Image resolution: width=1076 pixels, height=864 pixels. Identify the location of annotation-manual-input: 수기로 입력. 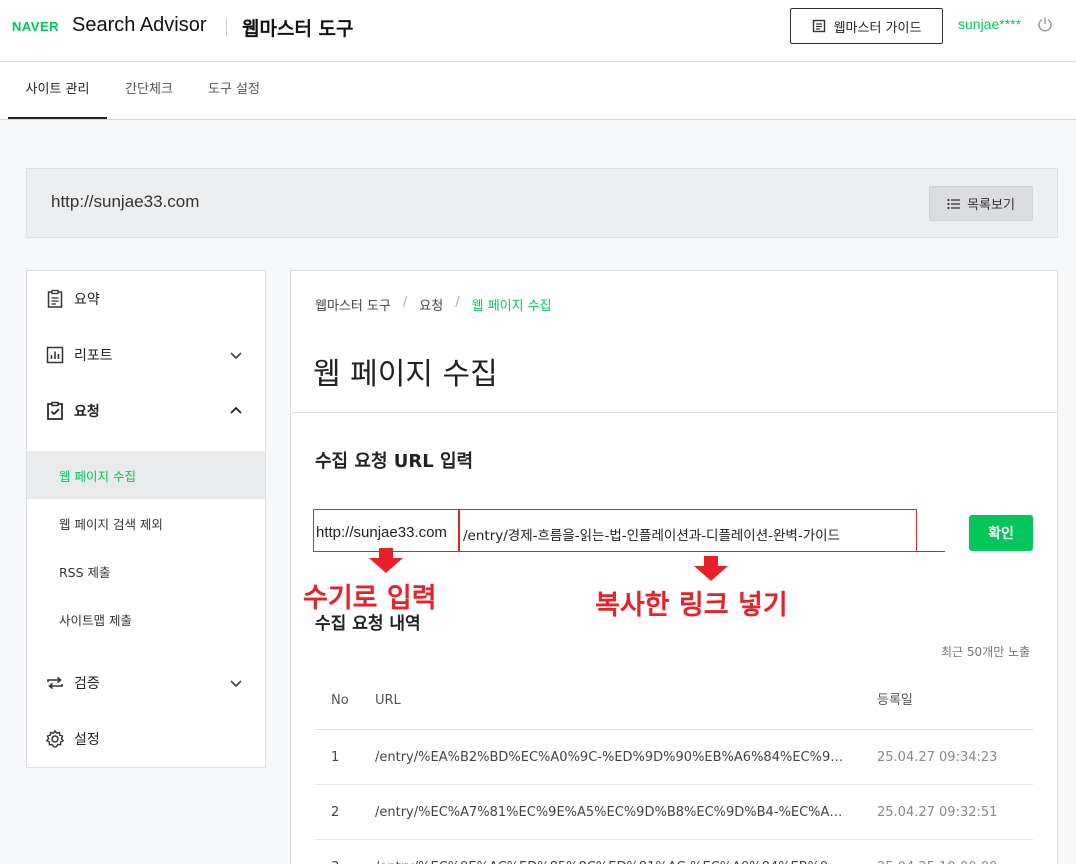
(370, 598).